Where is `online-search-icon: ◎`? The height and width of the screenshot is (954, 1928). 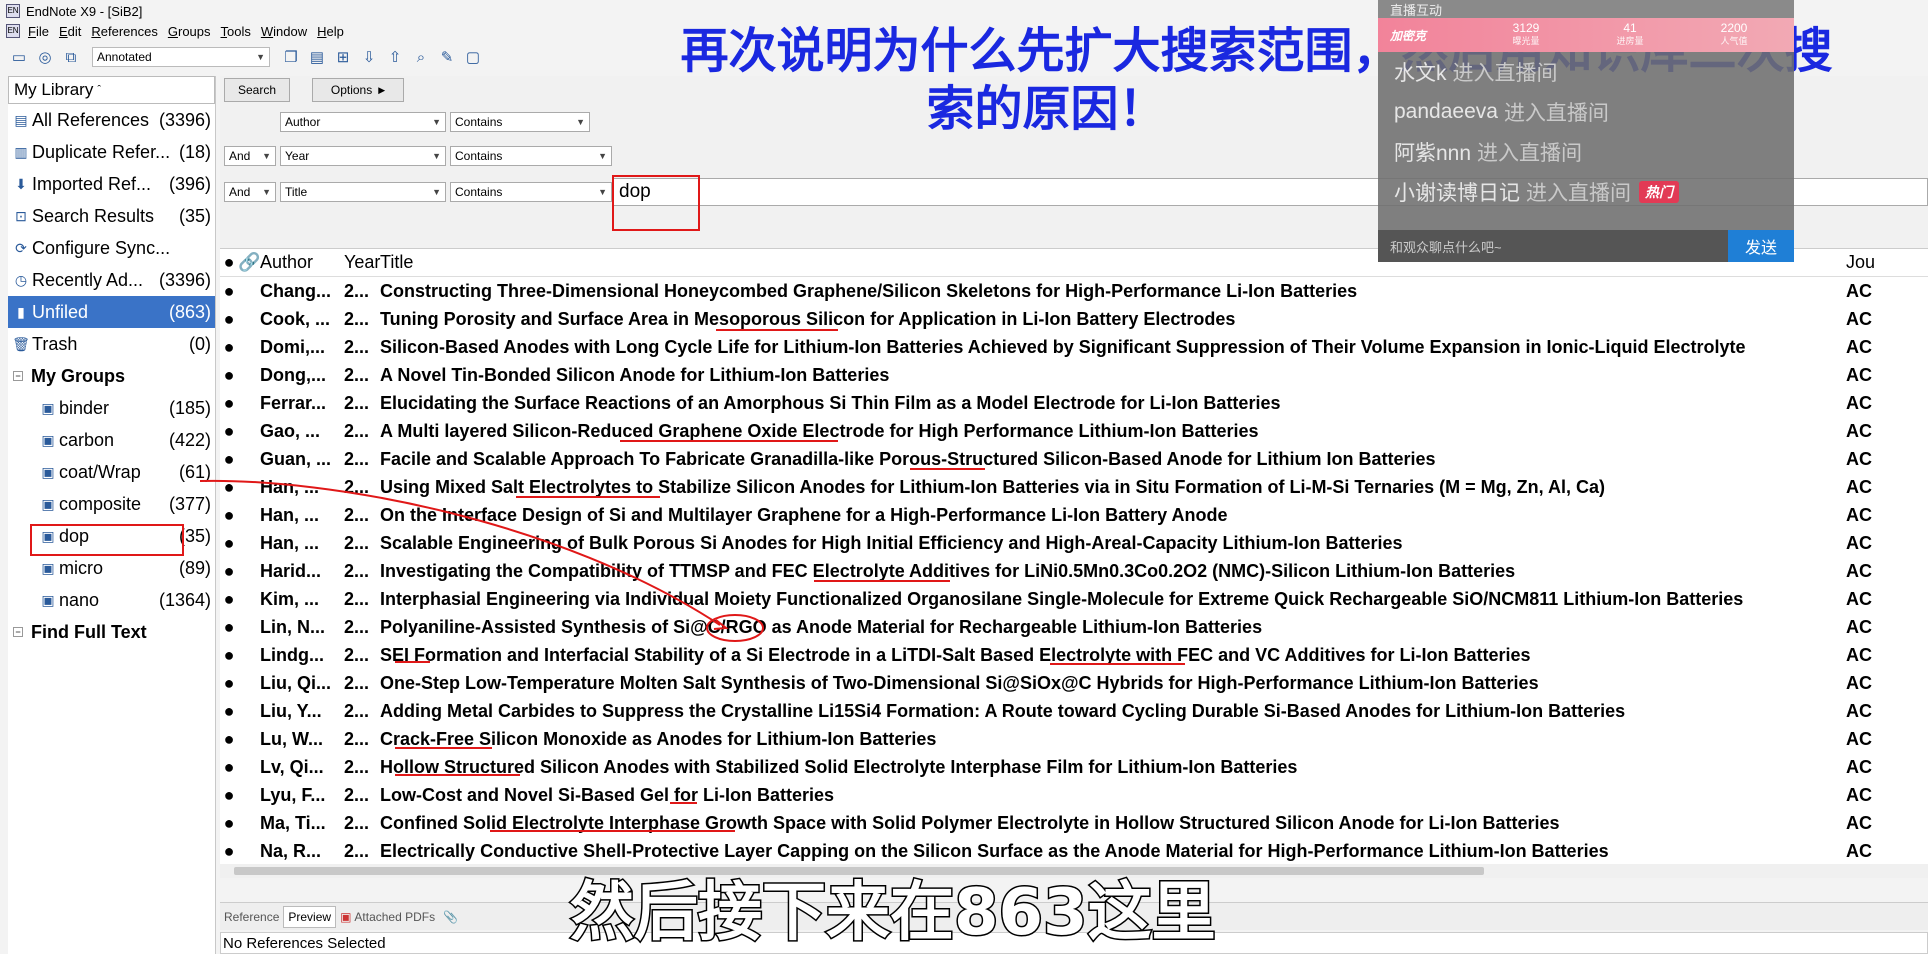 online-search-icon: ◎ is located at coordinates (45, 57).